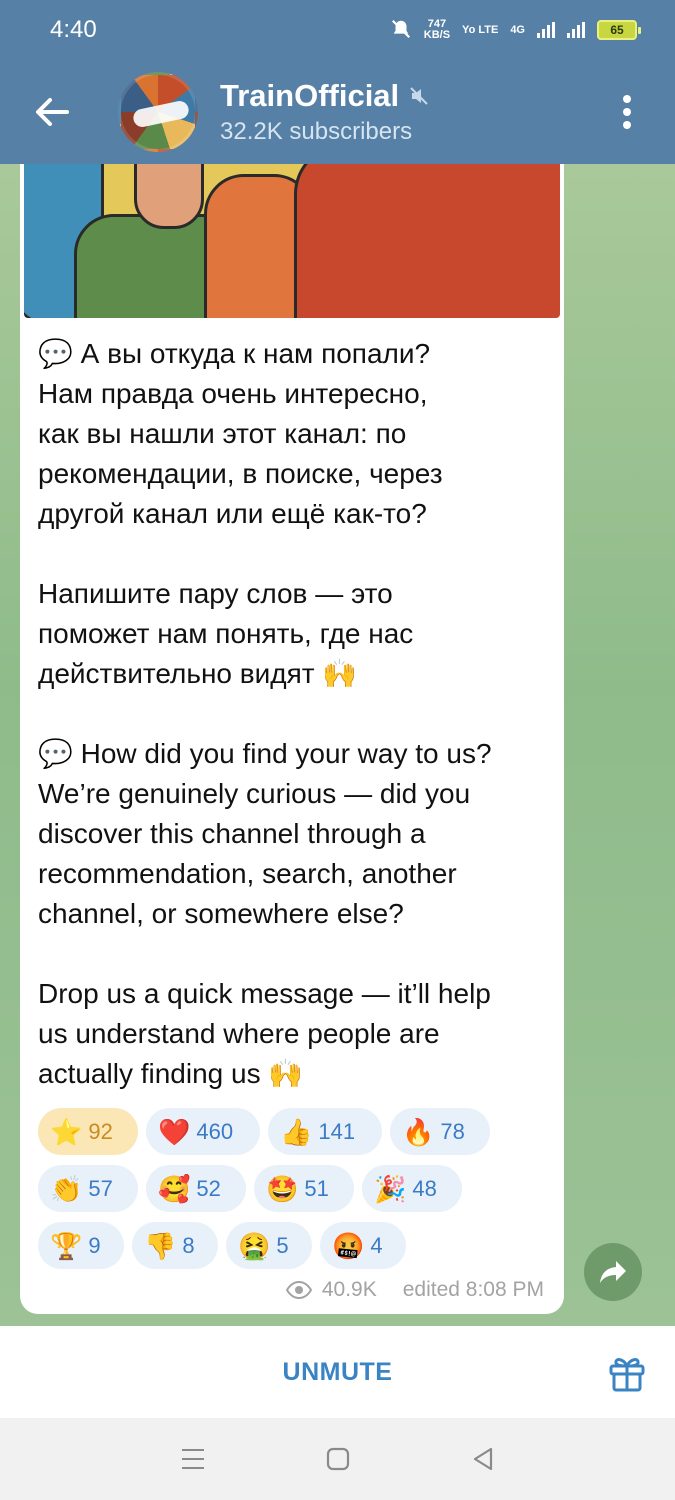 The width and height of the screenshot is (675, 1500). I want to click on reaction-count: 141, so click(337, 1131).